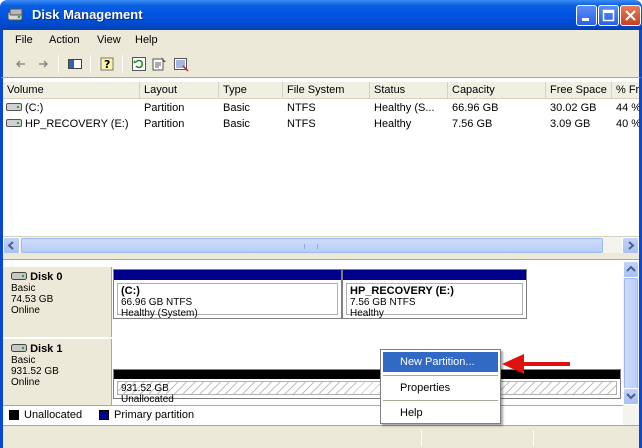  Describe the element at coordinates (627, 124) in the screenshot. I see `percent-free-cell: 40 %` at that location.